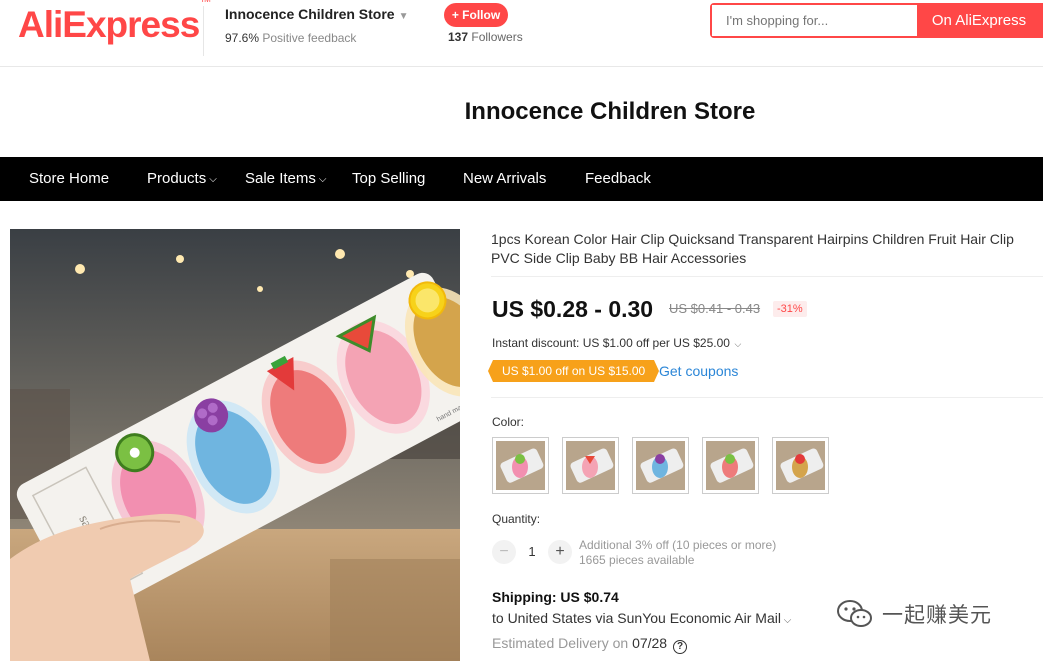 The height and width of the screenshot is (661, 1043). What do you see at coordinates (508, 422) in the screenshot?
I see `color-label: Color:` at bounding box center [508, 422].